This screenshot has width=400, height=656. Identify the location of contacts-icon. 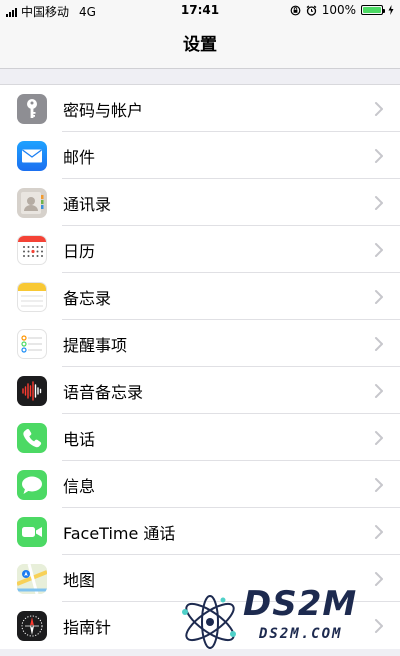
(32, 202).